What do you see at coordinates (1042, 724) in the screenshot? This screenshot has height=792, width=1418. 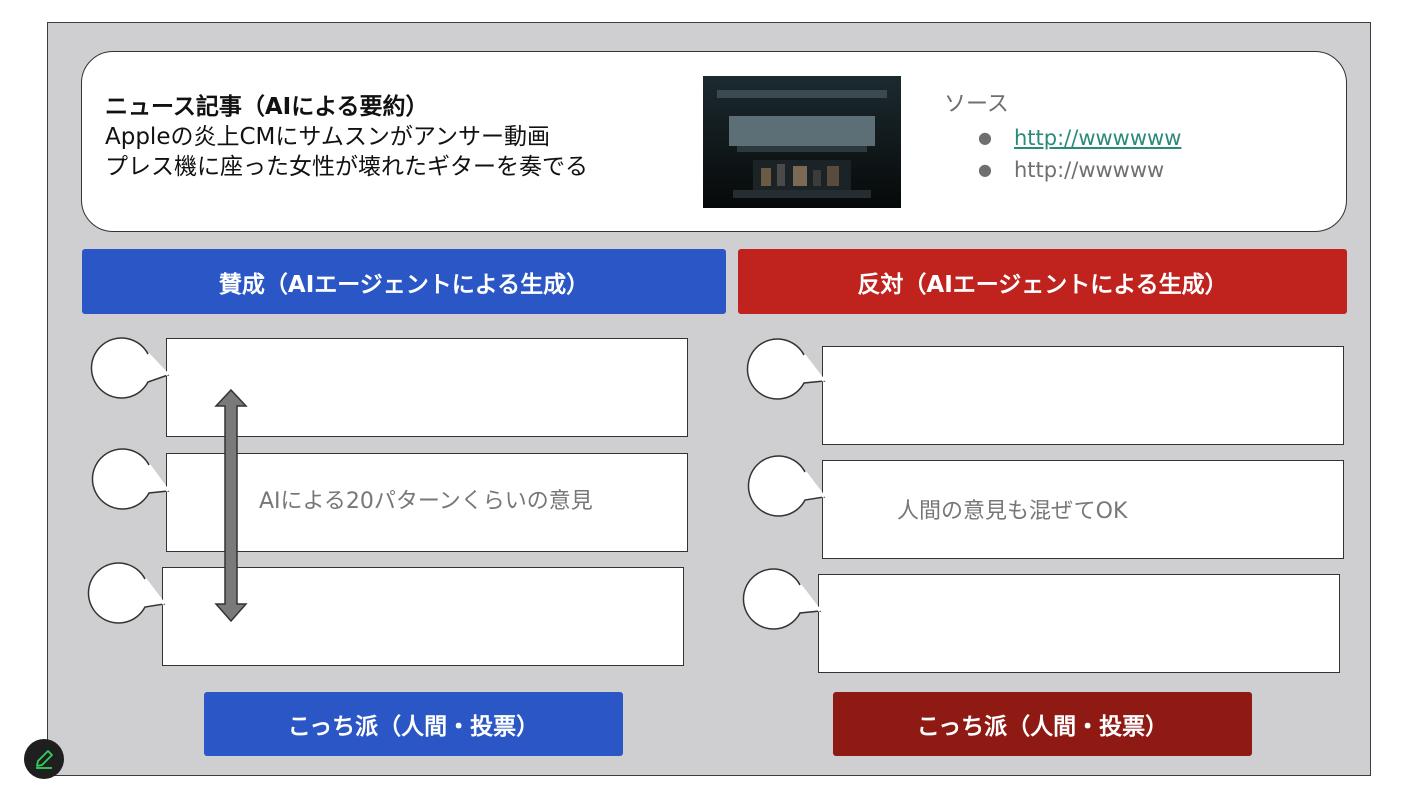 I see `vote-con-button: こっち派（人間・投票）` at bounding box center [1042, 724].